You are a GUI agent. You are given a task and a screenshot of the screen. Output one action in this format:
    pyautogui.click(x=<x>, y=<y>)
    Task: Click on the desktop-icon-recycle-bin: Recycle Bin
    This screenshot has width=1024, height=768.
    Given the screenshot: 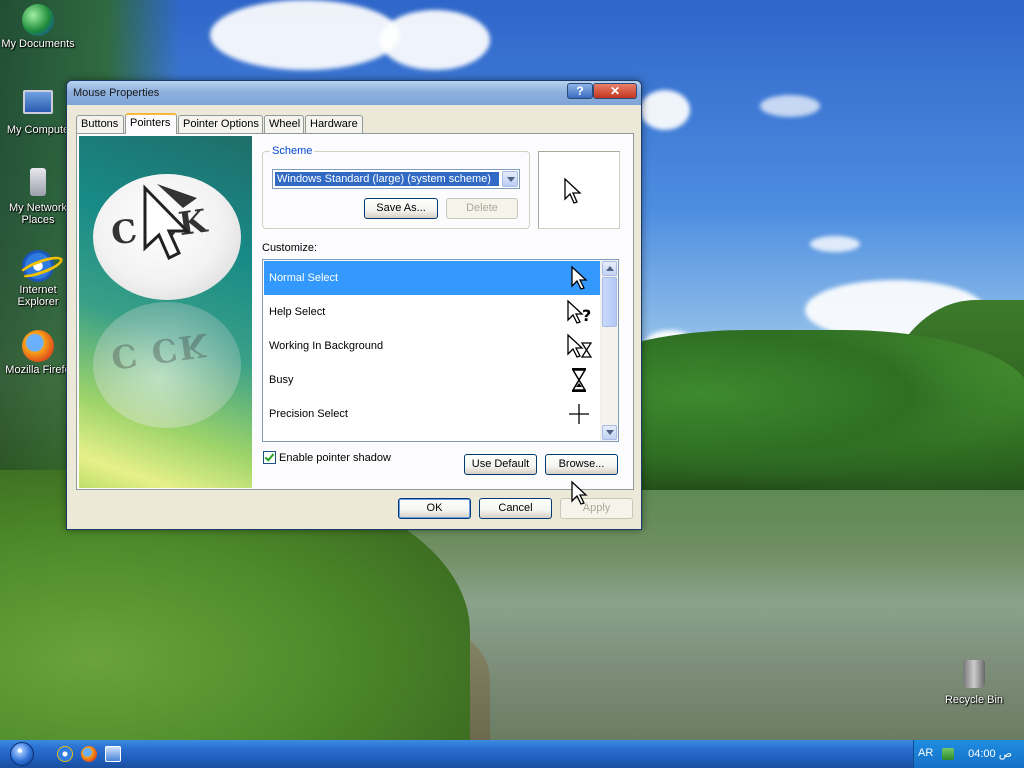 What is the action you would take?
    pyautogui.click(x=974, y=683)
    